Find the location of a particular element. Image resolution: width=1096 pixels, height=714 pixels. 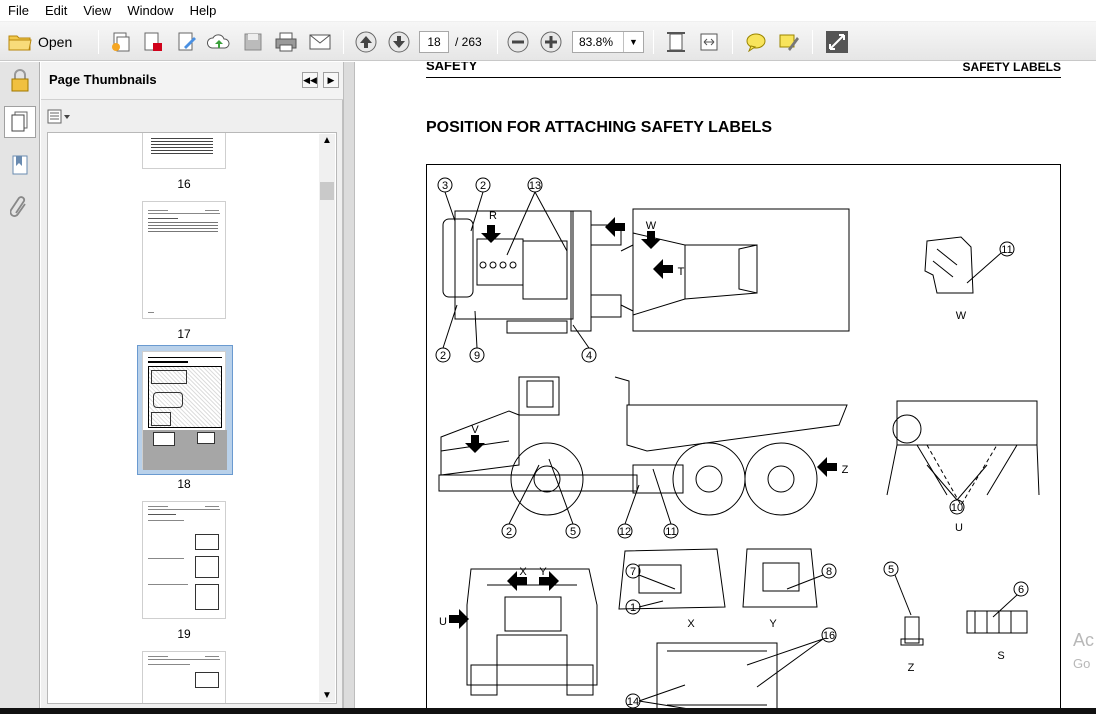

next-page-button is located at coordinates (399, 42).